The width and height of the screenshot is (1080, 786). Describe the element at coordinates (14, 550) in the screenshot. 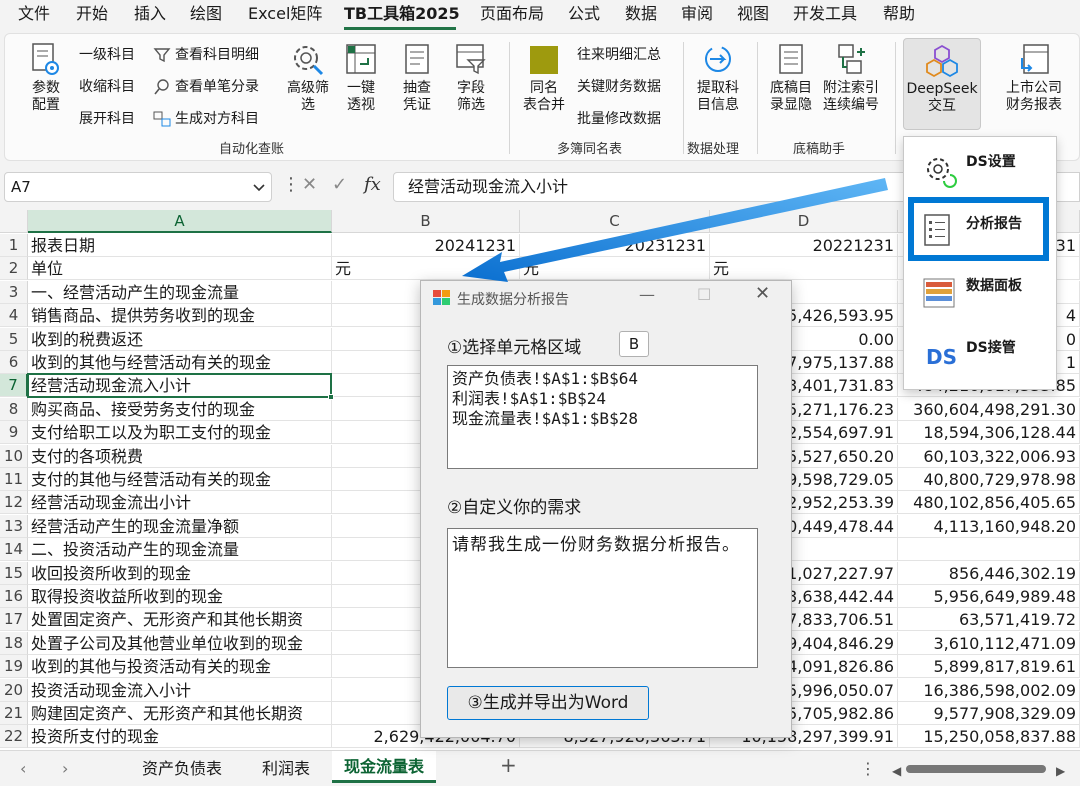

I see `row-header: 14` at that location.